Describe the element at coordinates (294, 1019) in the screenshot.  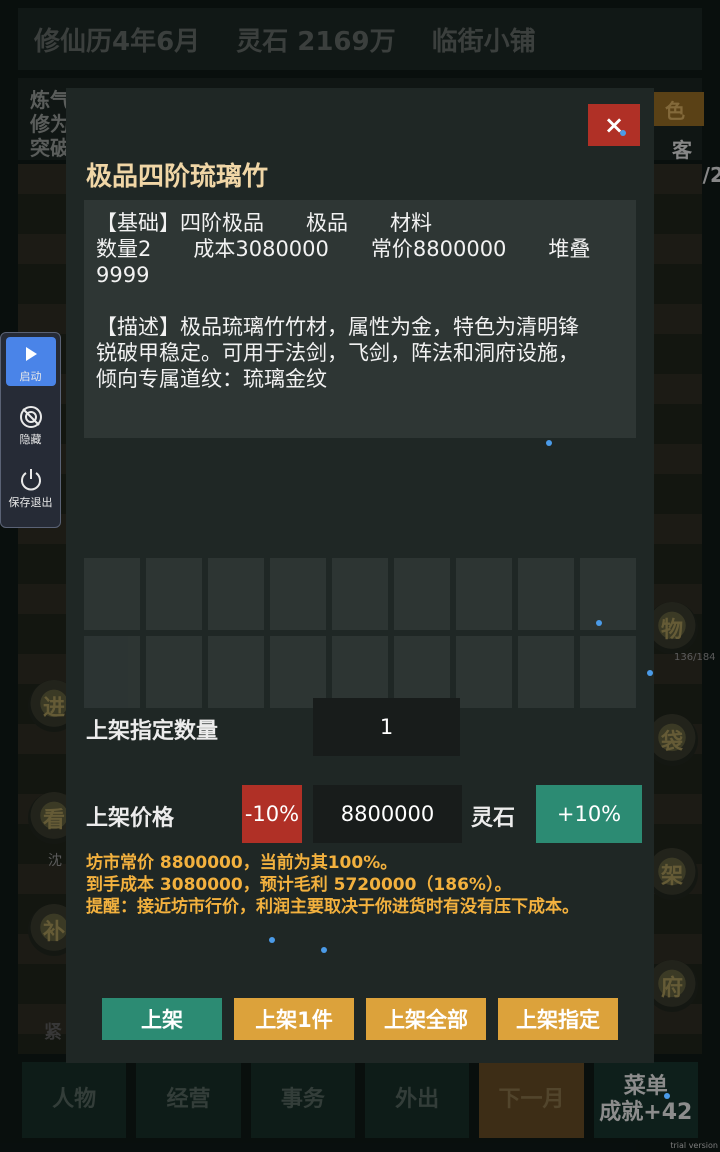
I see `list-one-button: 上架1件` at that location.